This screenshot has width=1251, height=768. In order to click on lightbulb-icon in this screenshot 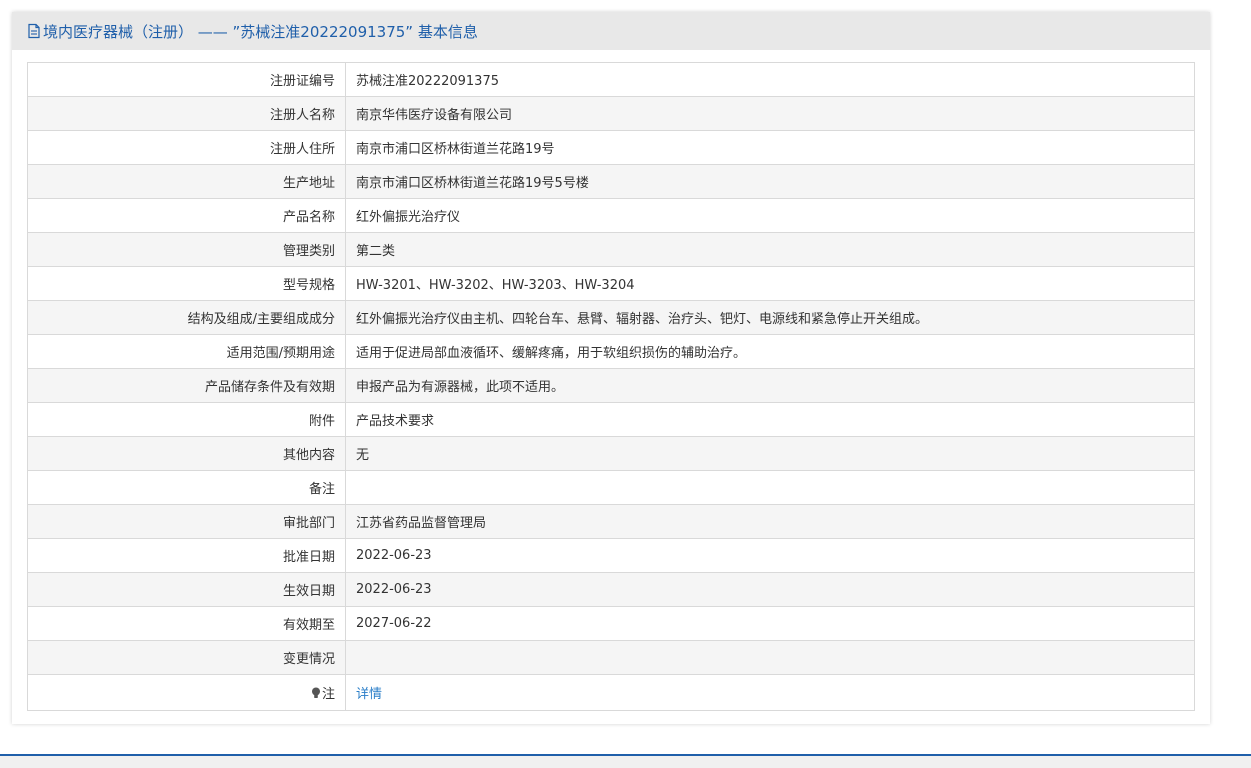, I will do `click(316, 693)`.